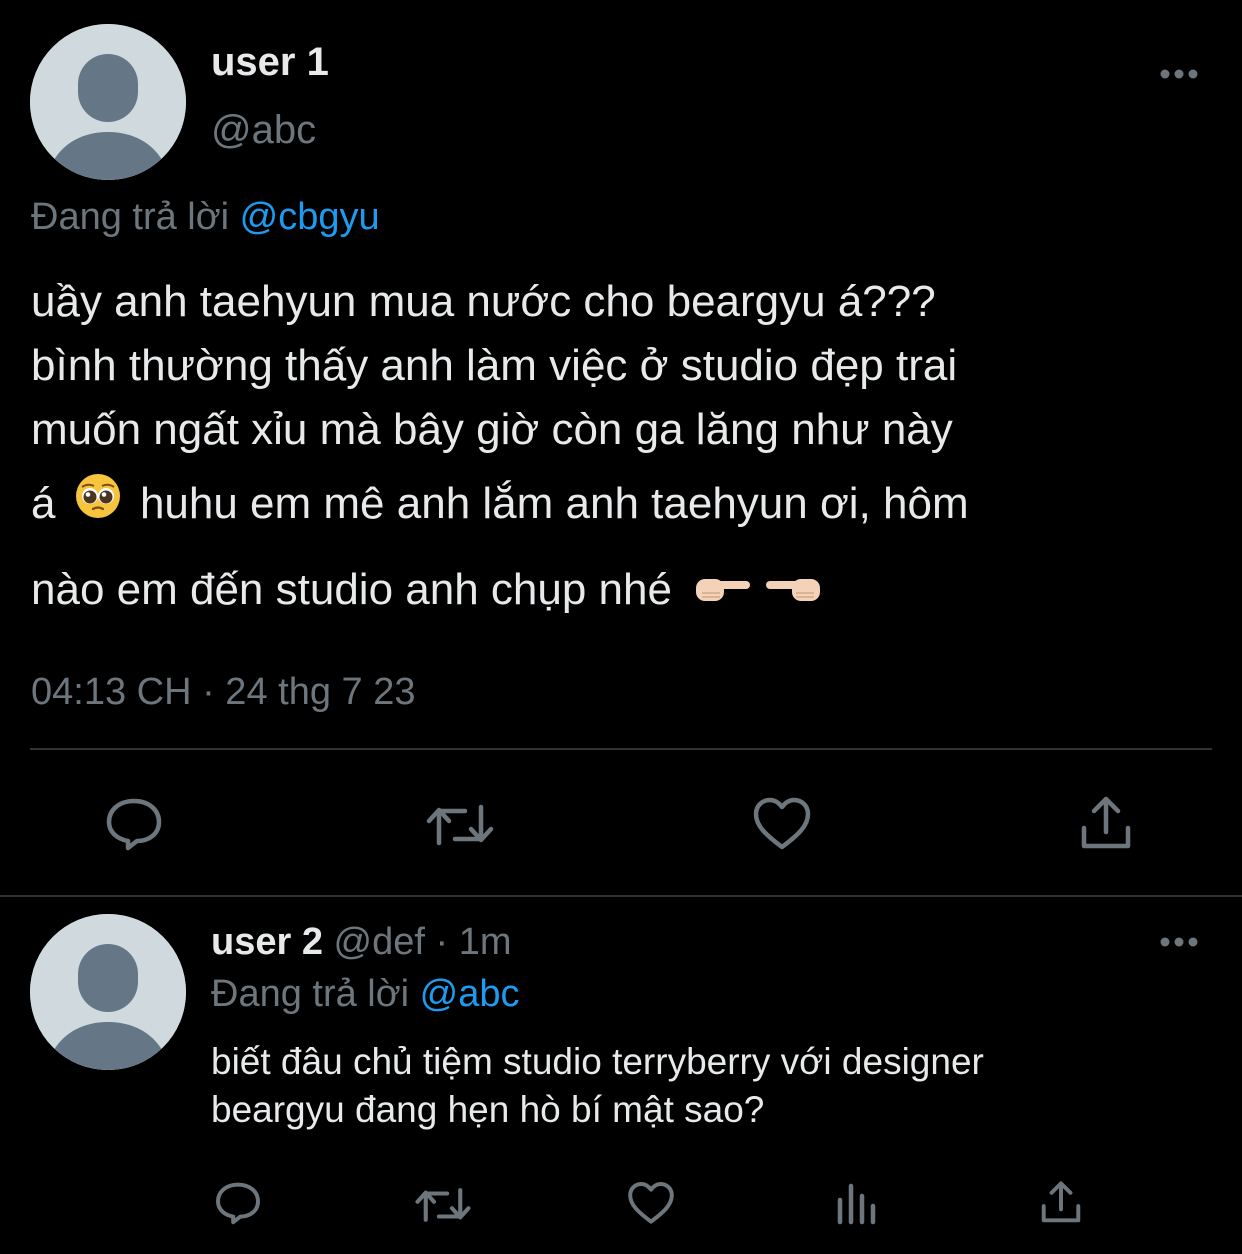 The width and height of the screenshot is (1242, 1254). I want to click on author-name: user 2, so click(267, 942).